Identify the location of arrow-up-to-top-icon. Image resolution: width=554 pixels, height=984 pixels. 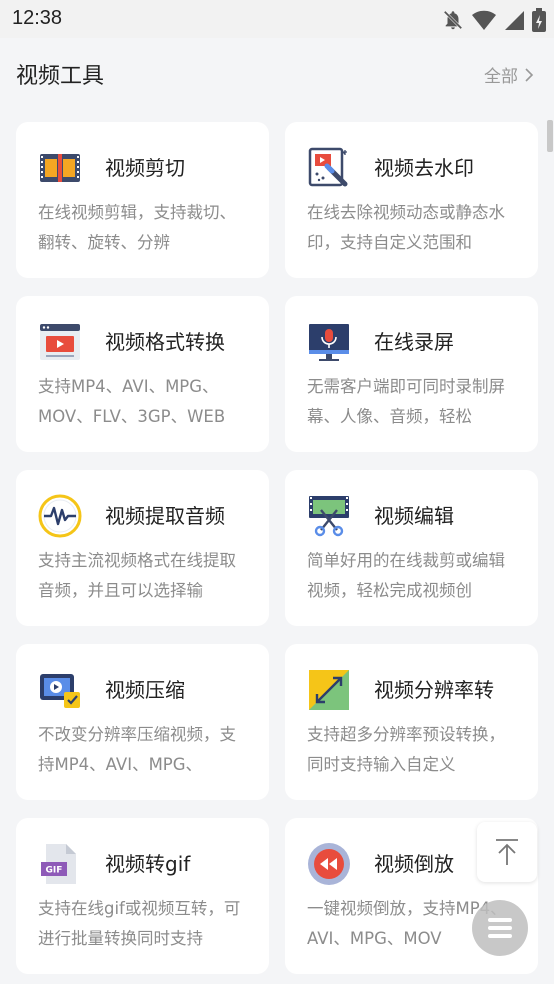
(507, 852).